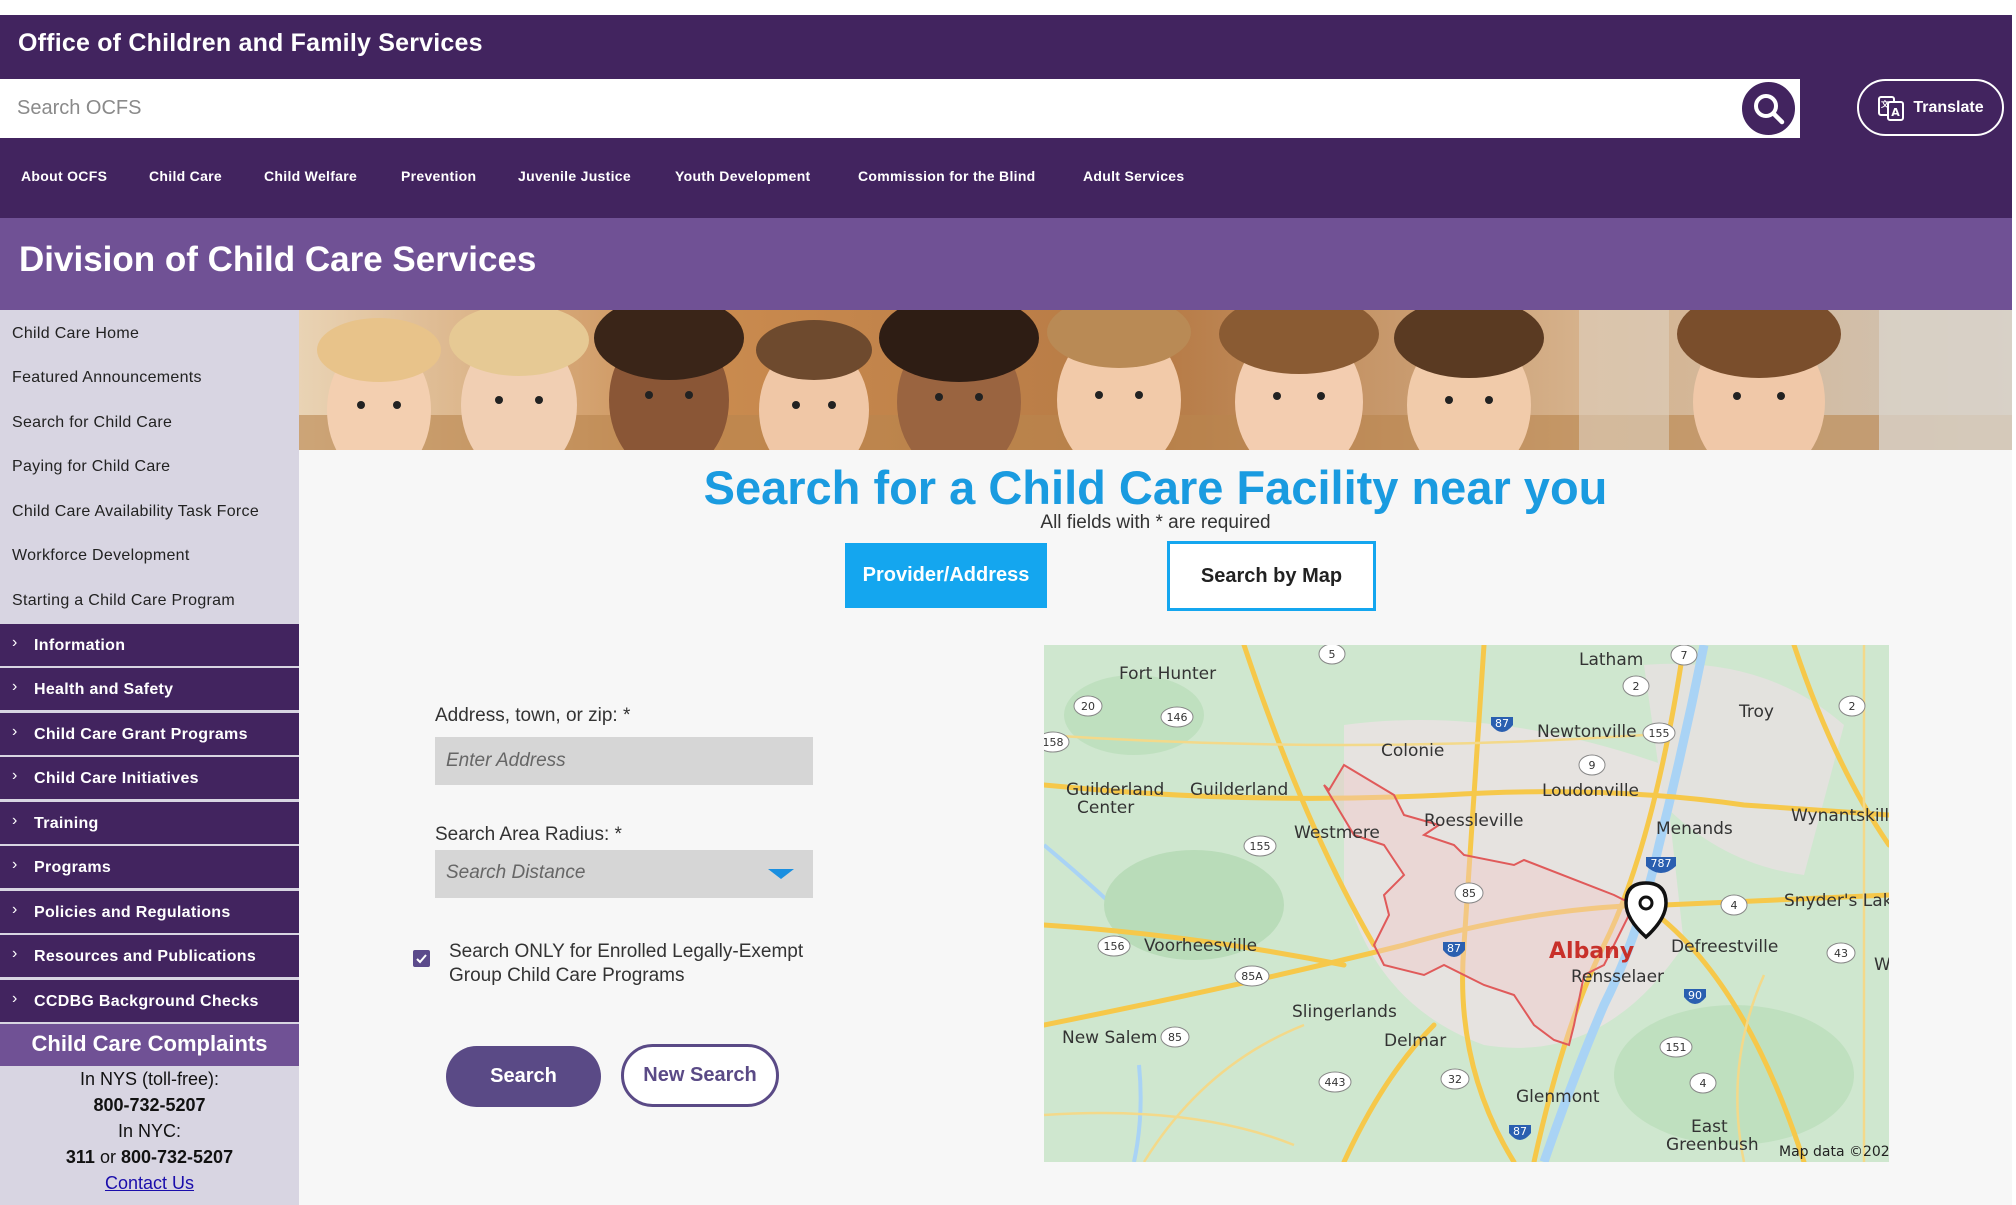 The height and width of the screenshot is (1205, 2016). I want to click on top-strip, so click(1008, 7).